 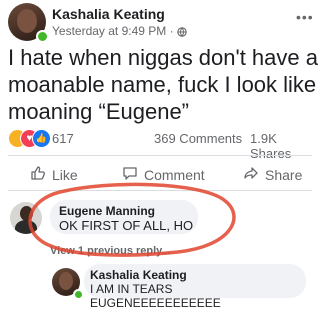 What do you see at coordinates (41, 138) in the screenshot?
I see `like-reaction-icon: 👍` at bounding box center [41, 138].